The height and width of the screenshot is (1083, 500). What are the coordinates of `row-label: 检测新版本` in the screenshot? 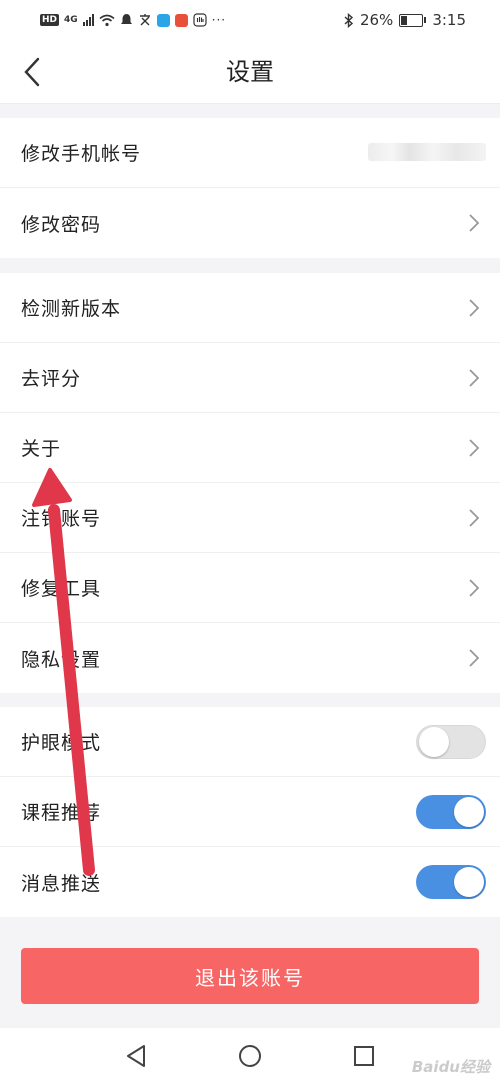 It's located at (71, 309).